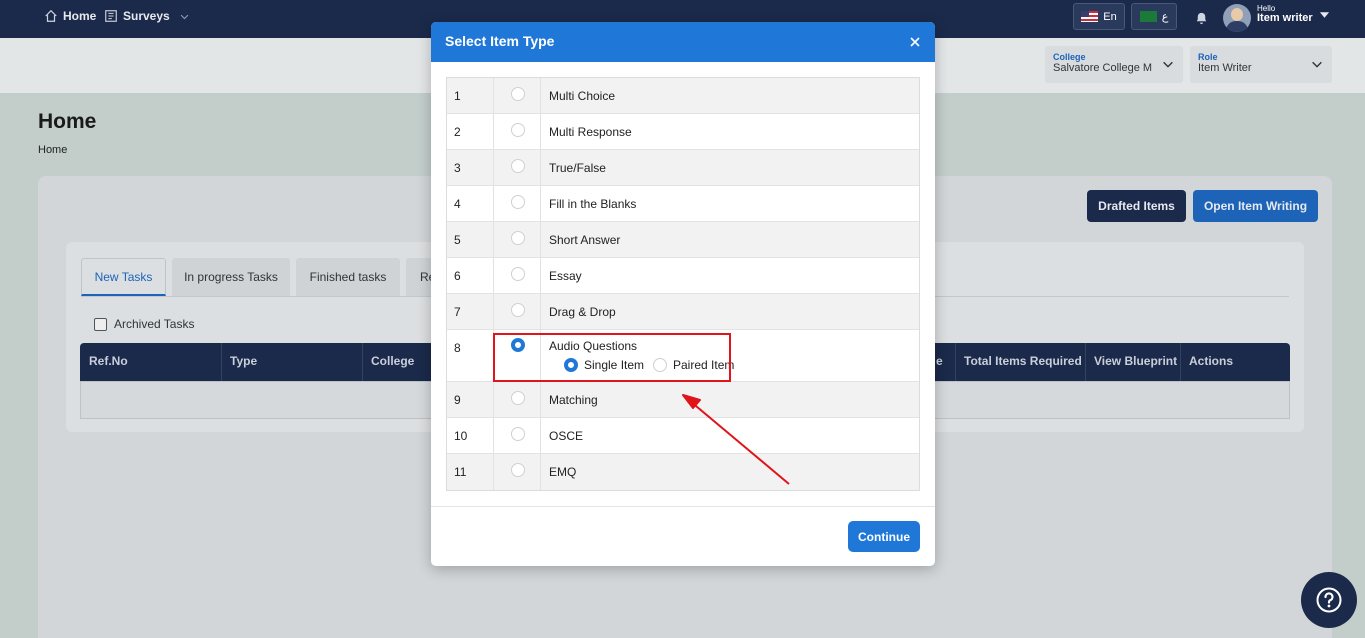  I want to click on nav-home-label: Home, so click(80, 16).